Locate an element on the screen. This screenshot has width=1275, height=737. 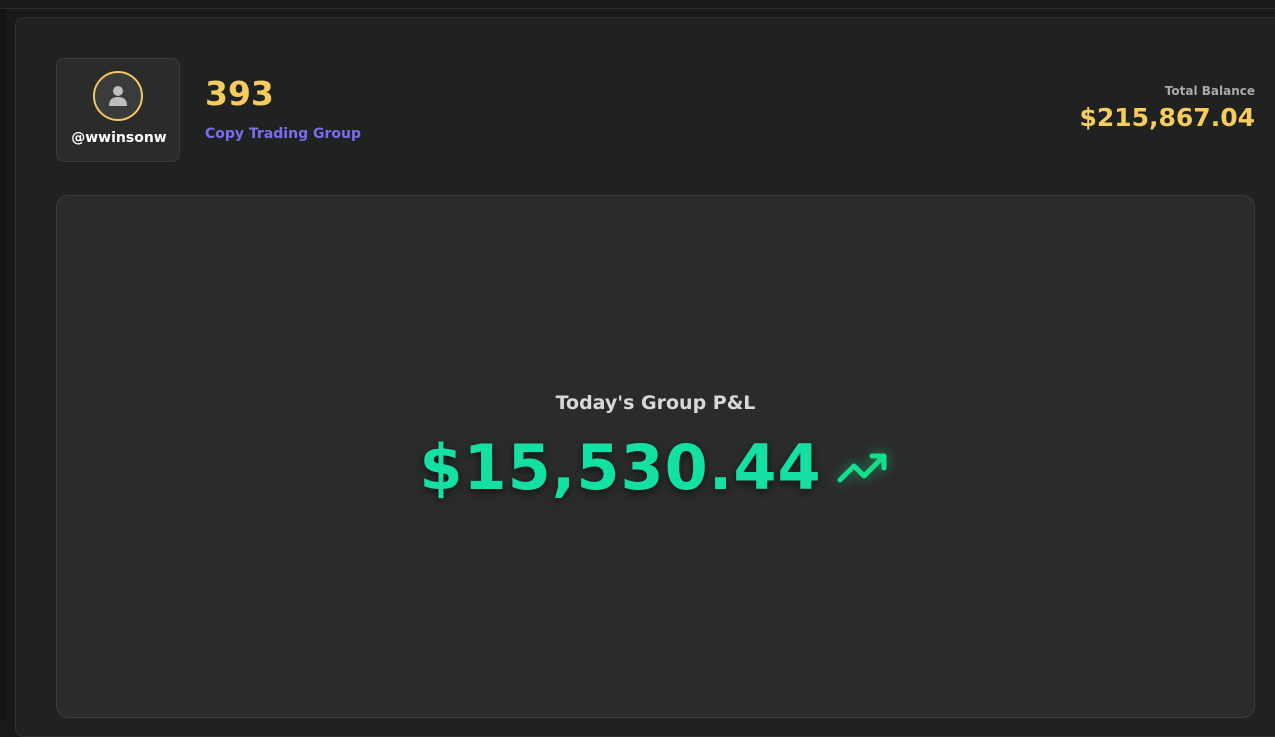
profile-card: @wwinsonw is located at coordinates (118, 110).